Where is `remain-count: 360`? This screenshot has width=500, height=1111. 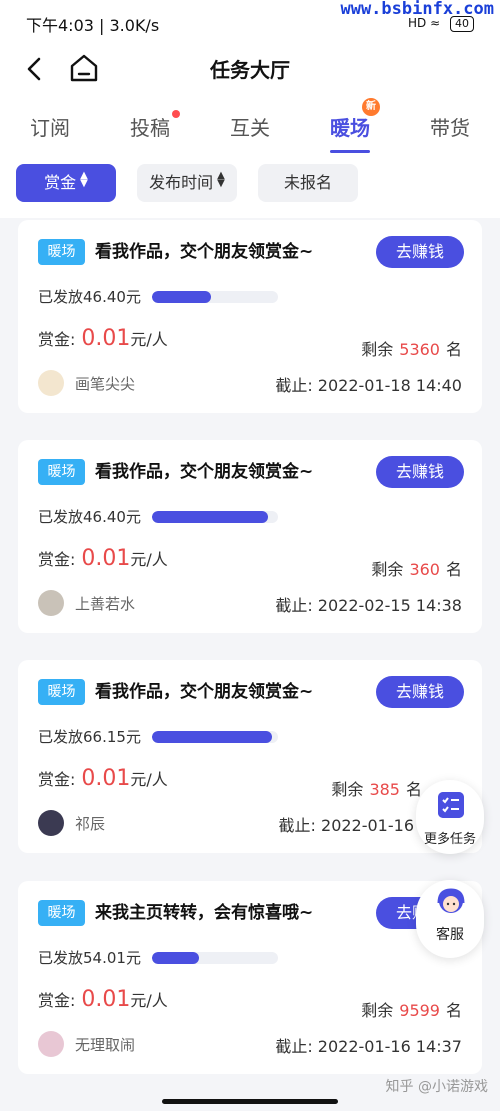
remain-count: 360 is located at coordinates (424, 569).